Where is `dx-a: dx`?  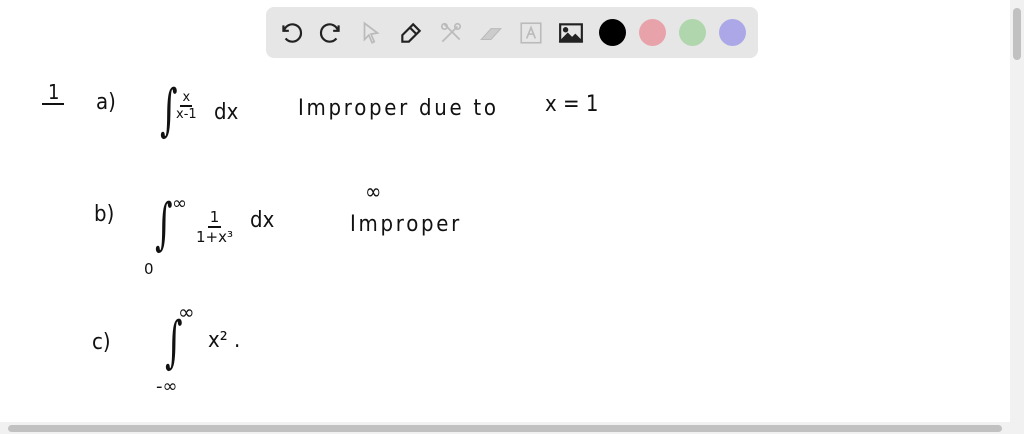
dx-a: dx is located at coordinates (226, 112).